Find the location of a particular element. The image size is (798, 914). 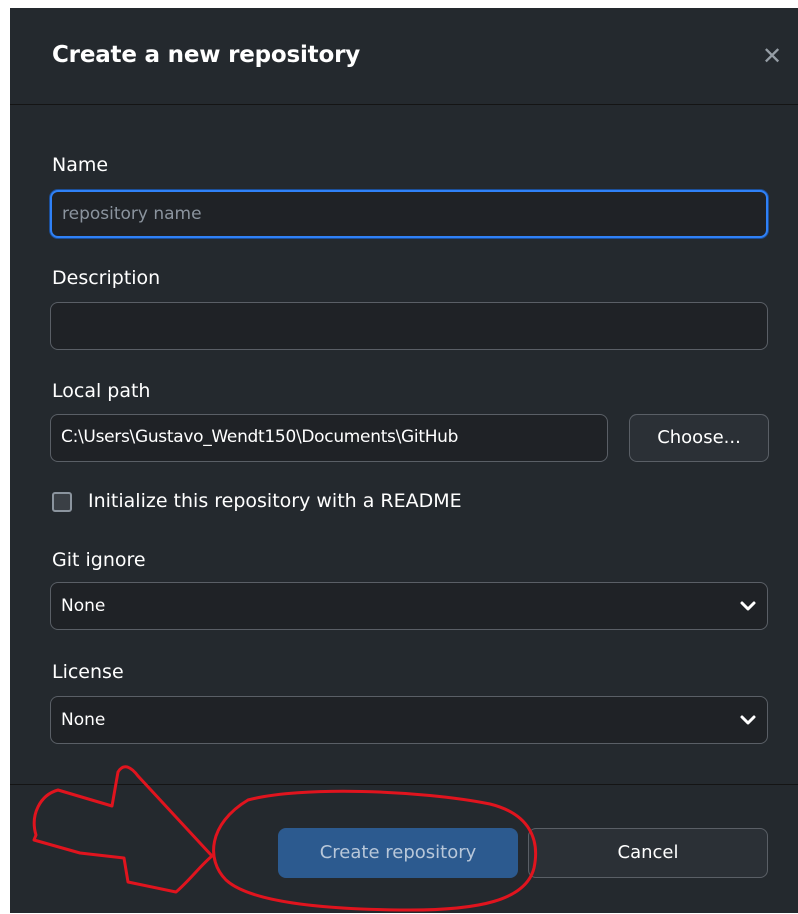

name-label: Name is located at coordinates (80, 165).